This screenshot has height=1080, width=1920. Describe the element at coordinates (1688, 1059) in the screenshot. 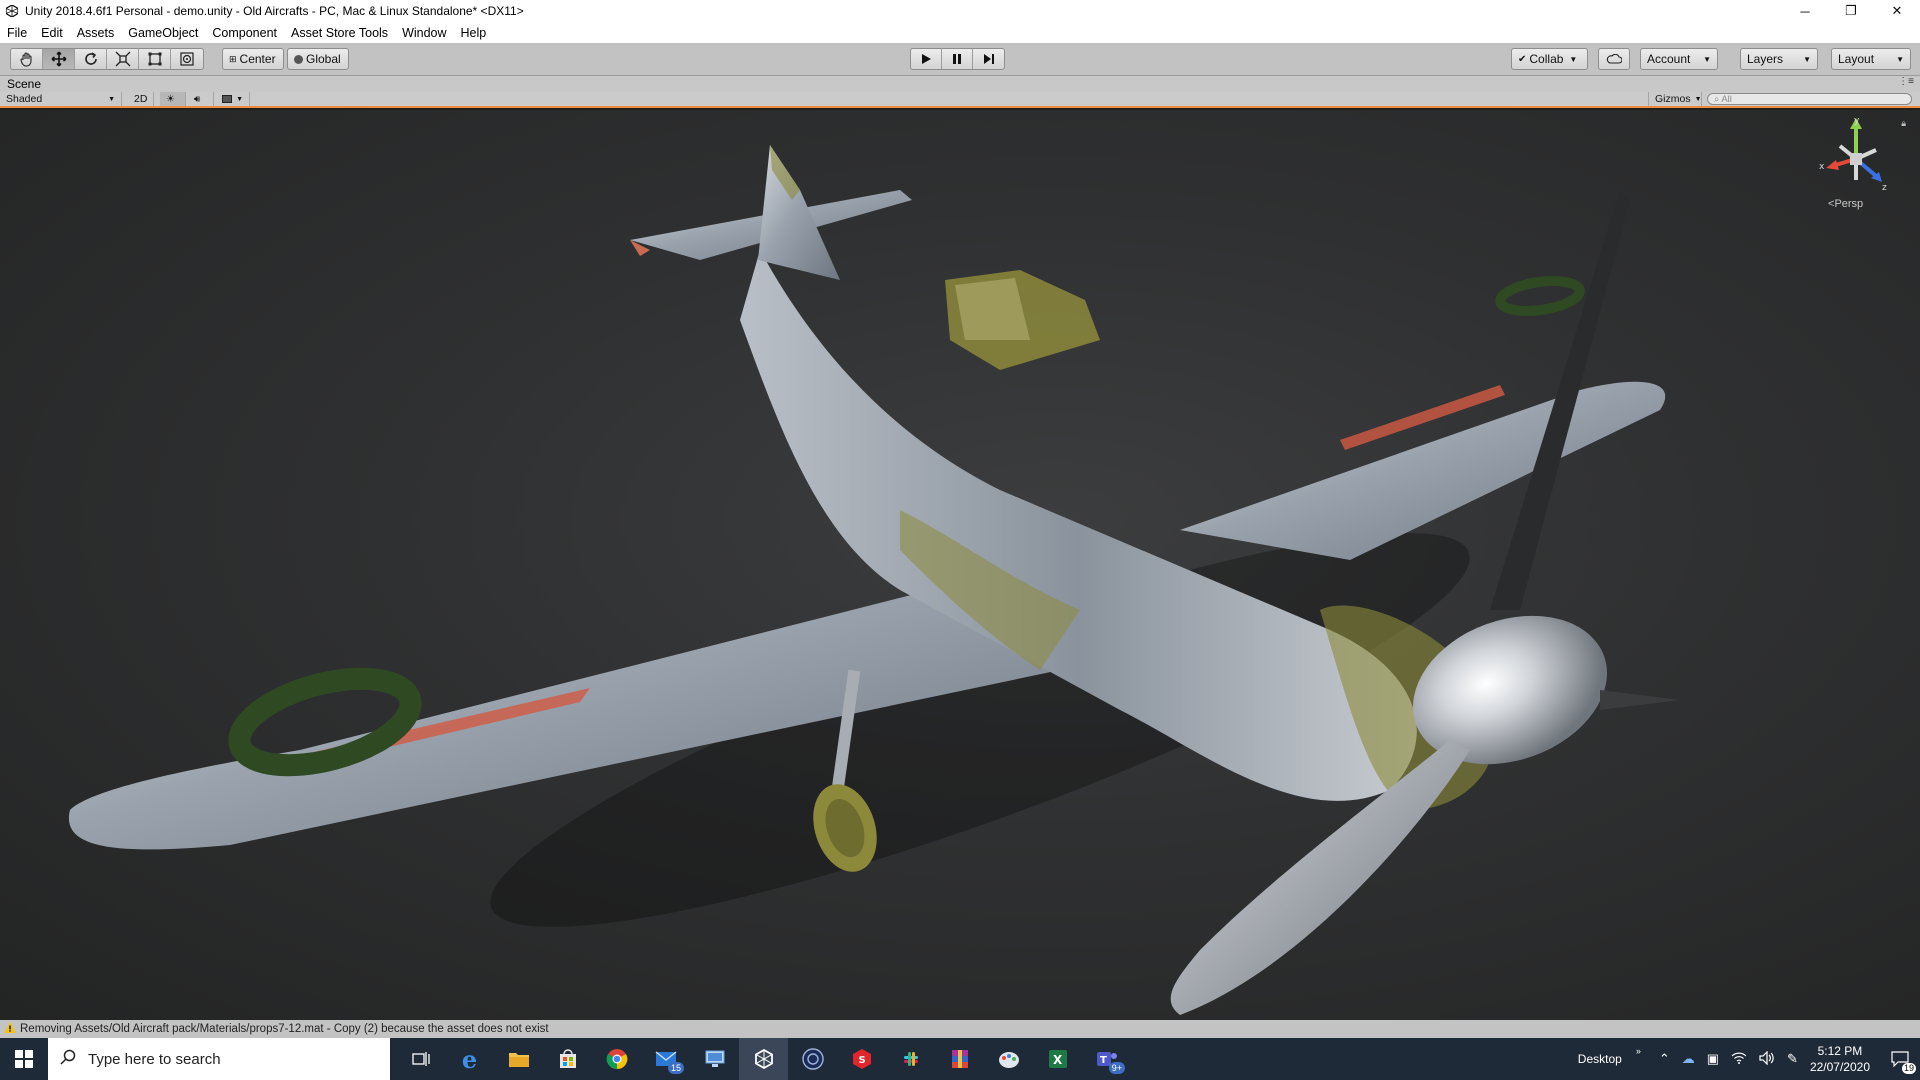

I see `network-people-icon: ☁` at that location.